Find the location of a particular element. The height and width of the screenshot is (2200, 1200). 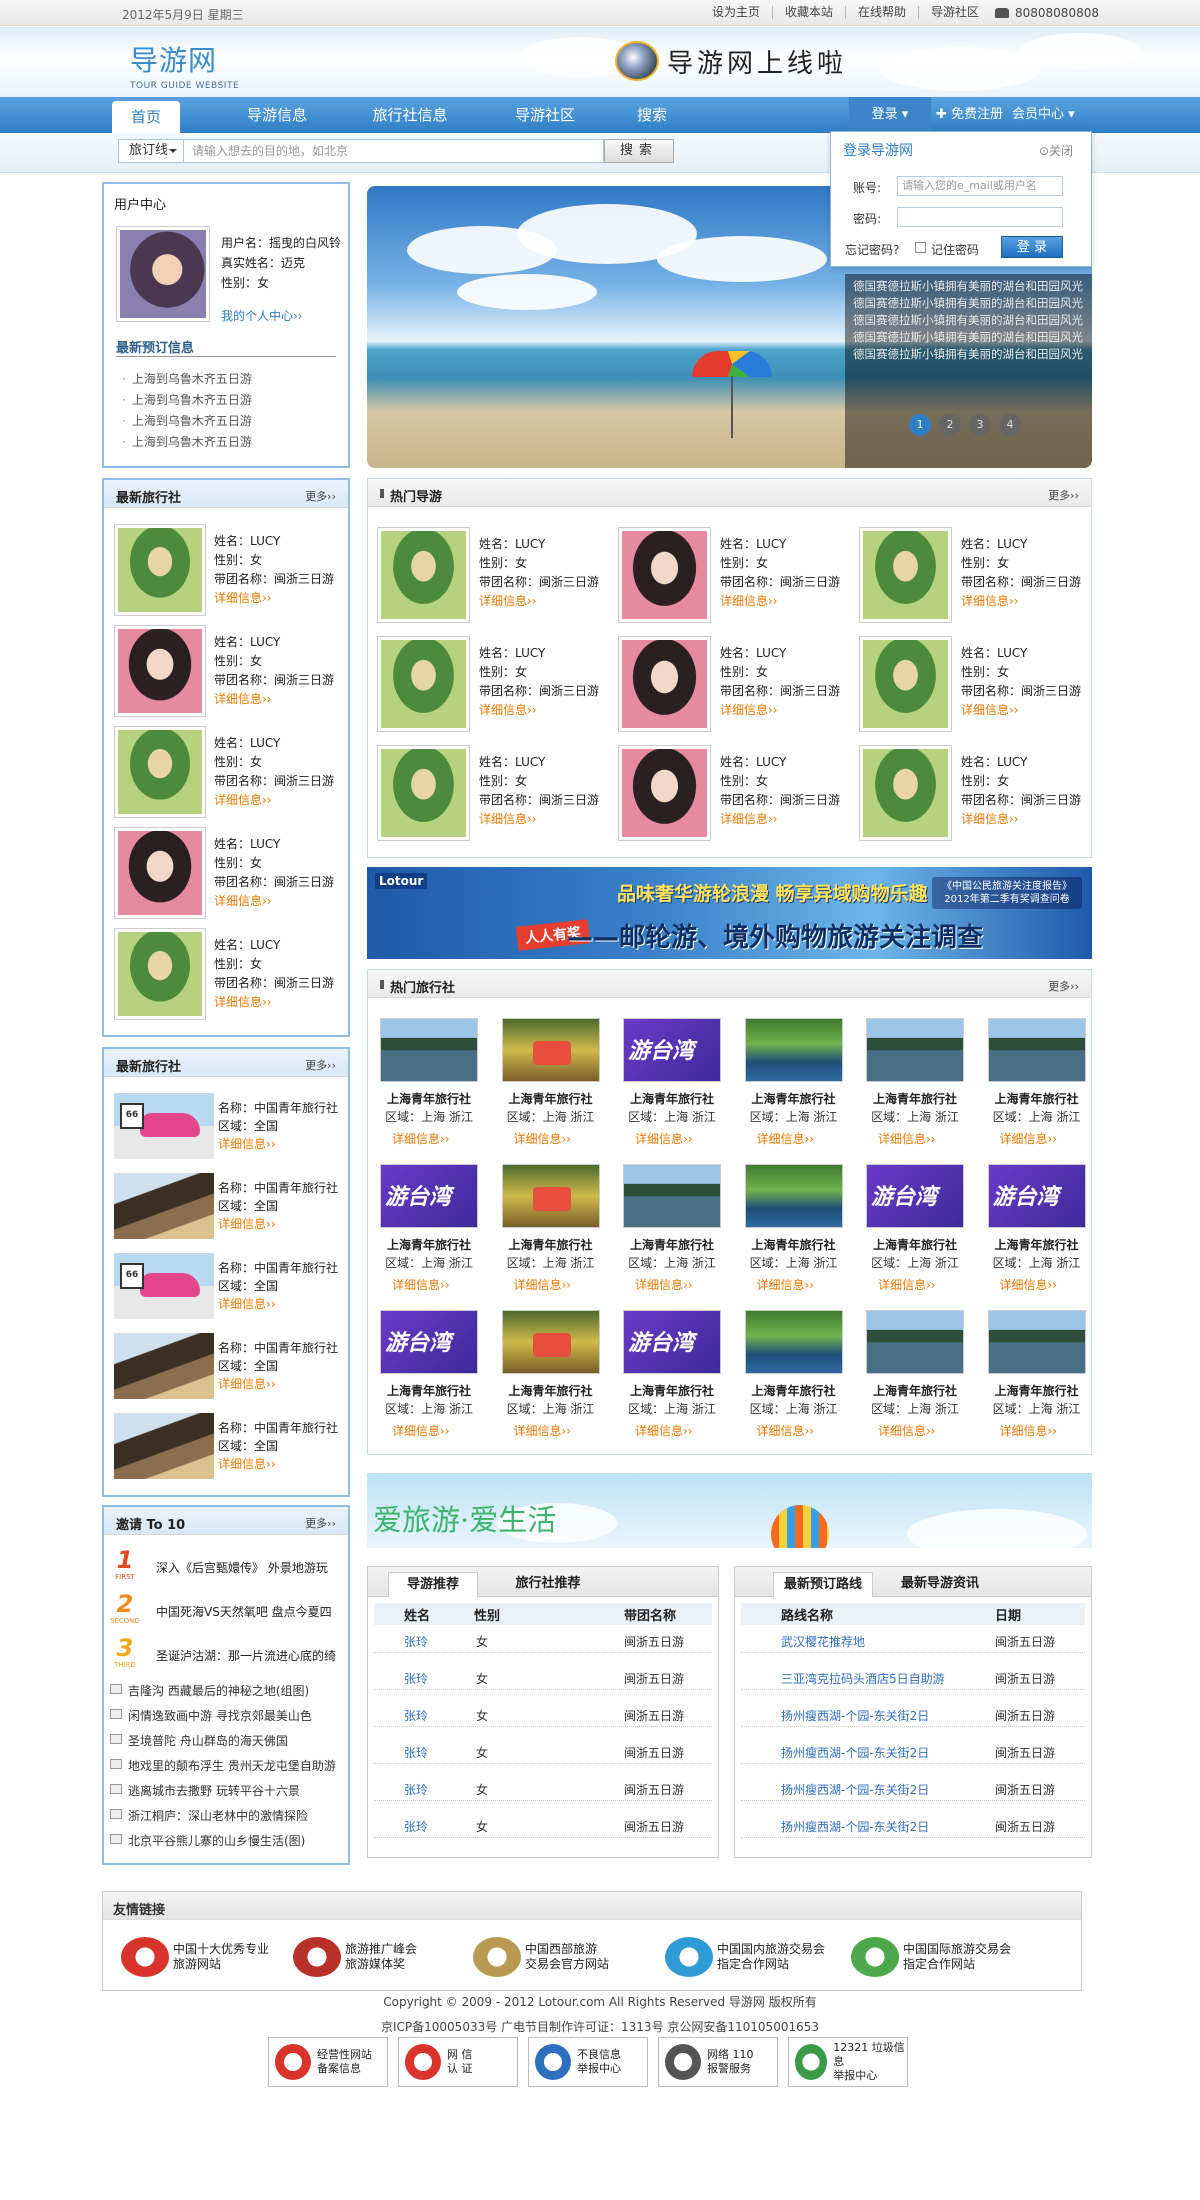

top-item: 1 FIRST 深入《后宫甄嬛传》 外景地游玩 is located at coordinates (226, 1567).